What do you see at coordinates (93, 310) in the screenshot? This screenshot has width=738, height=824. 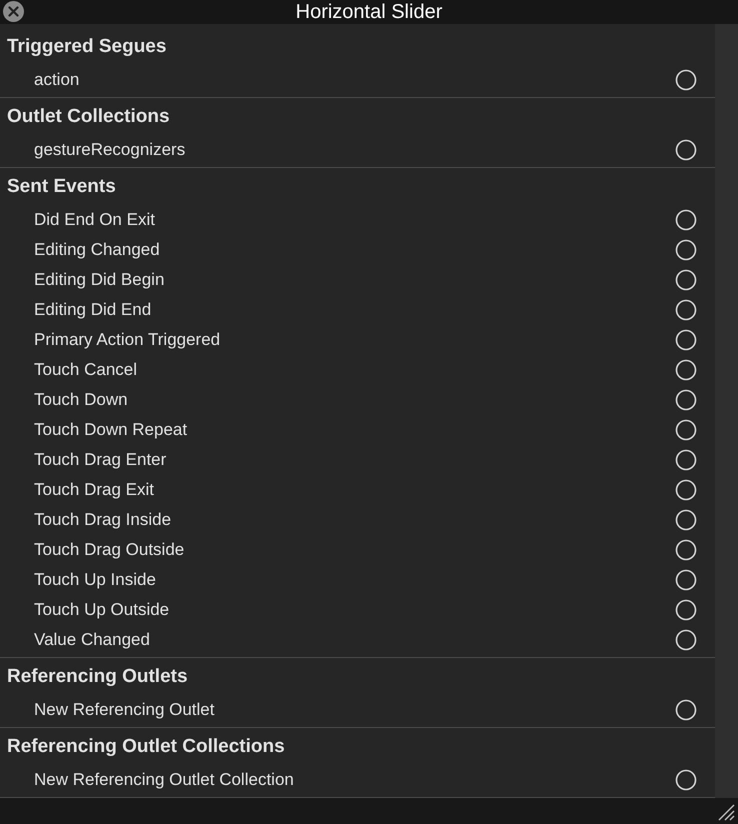 I see `connection-label: Editing Did End` at bounding box center [93, 310].